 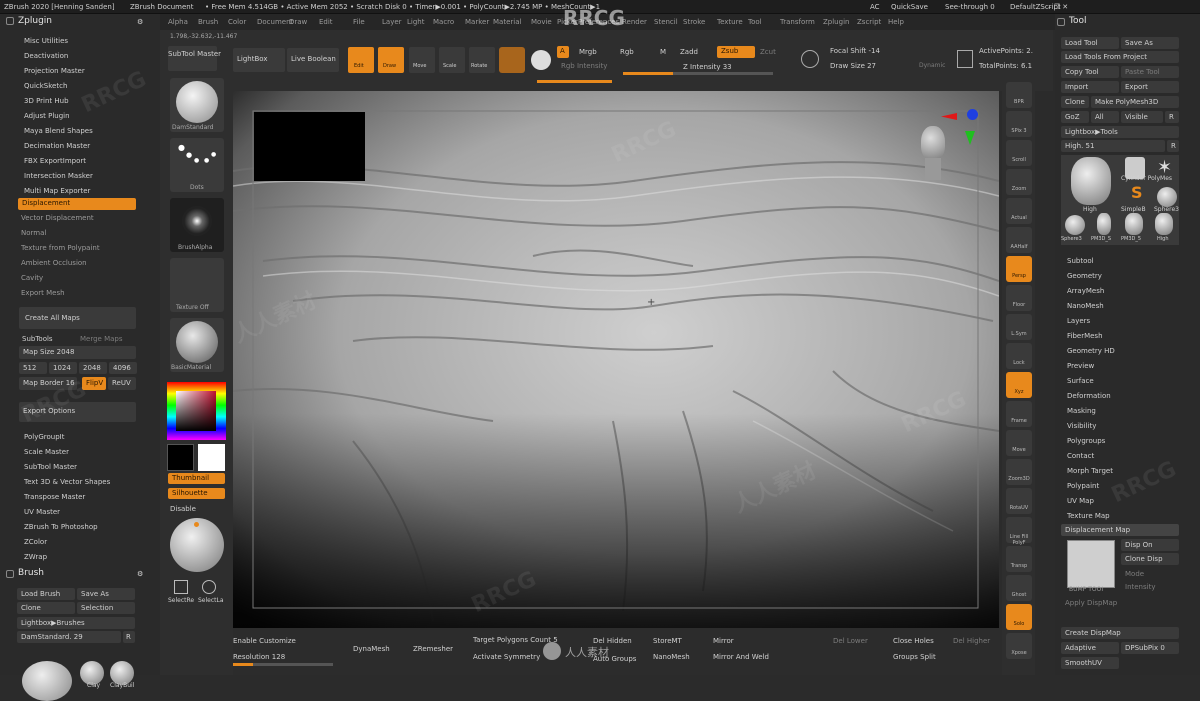 What do you see at coordinates (694, 22) in the screenshot?
I see `menu-stroke: Stroke` at bounding box center [694, 22].